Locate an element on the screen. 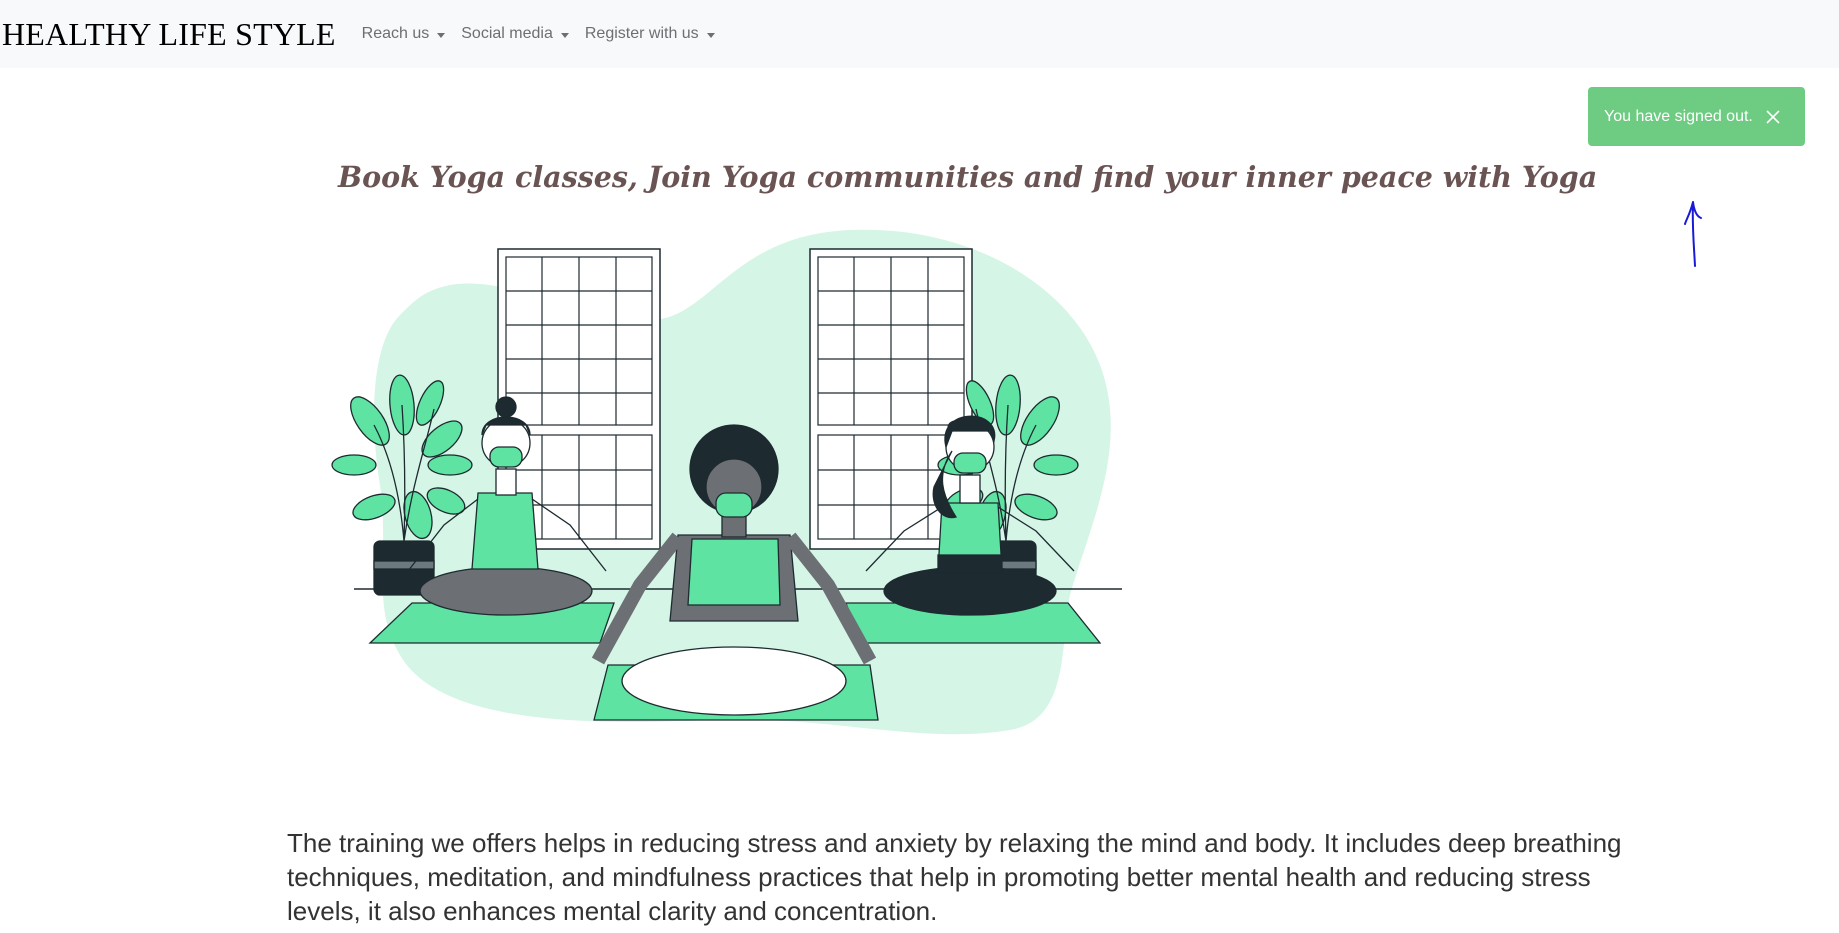 This screenshot has height=933, width=1839. arrow-annotation-icon is located at coordinates (1695, 235).